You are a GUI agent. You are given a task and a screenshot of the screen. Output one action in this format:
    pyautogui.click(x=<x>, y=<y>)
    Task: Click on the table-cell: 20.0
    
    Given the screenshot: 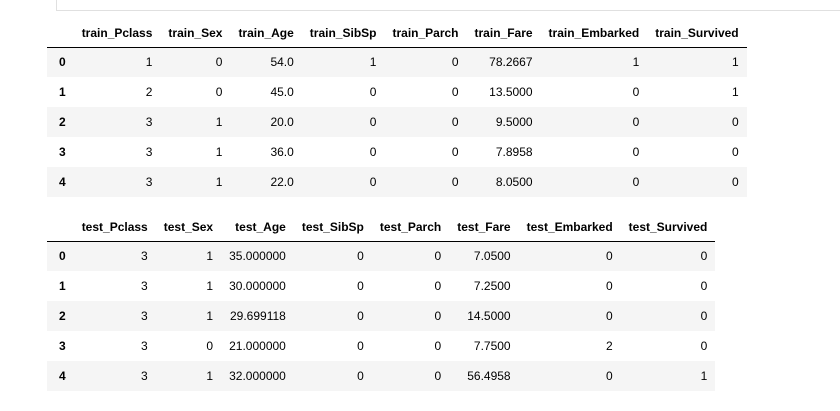 What is the action you would take?
    pyautogui.click(x=282, y=122)
    